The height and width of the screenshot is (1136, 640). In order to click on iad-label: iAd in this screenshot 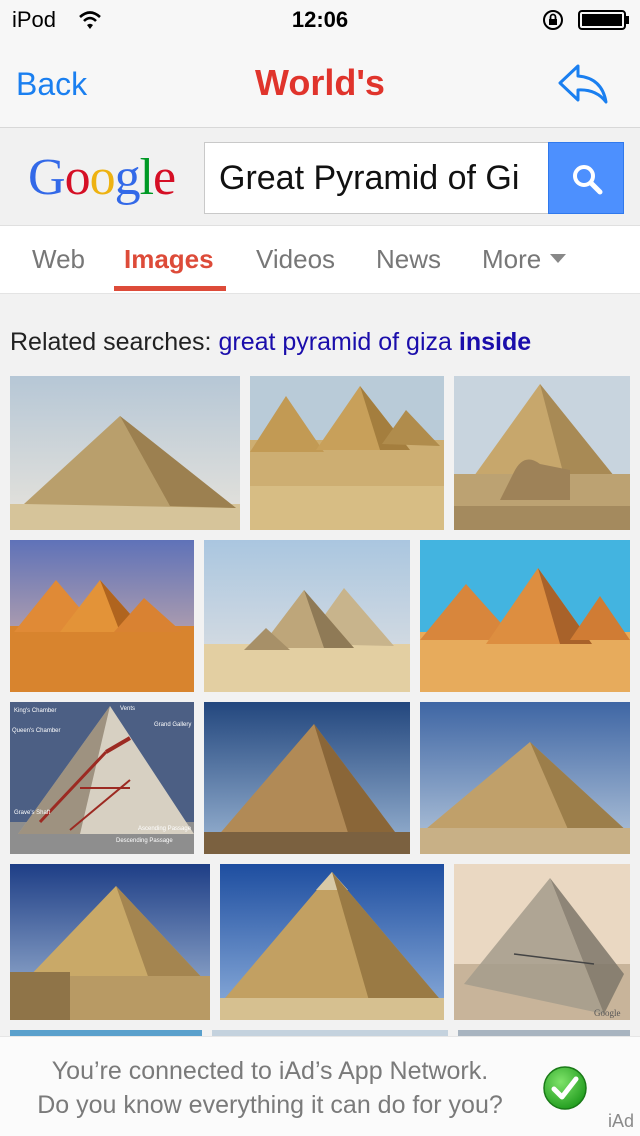, I will do `click(620, 1121)`.